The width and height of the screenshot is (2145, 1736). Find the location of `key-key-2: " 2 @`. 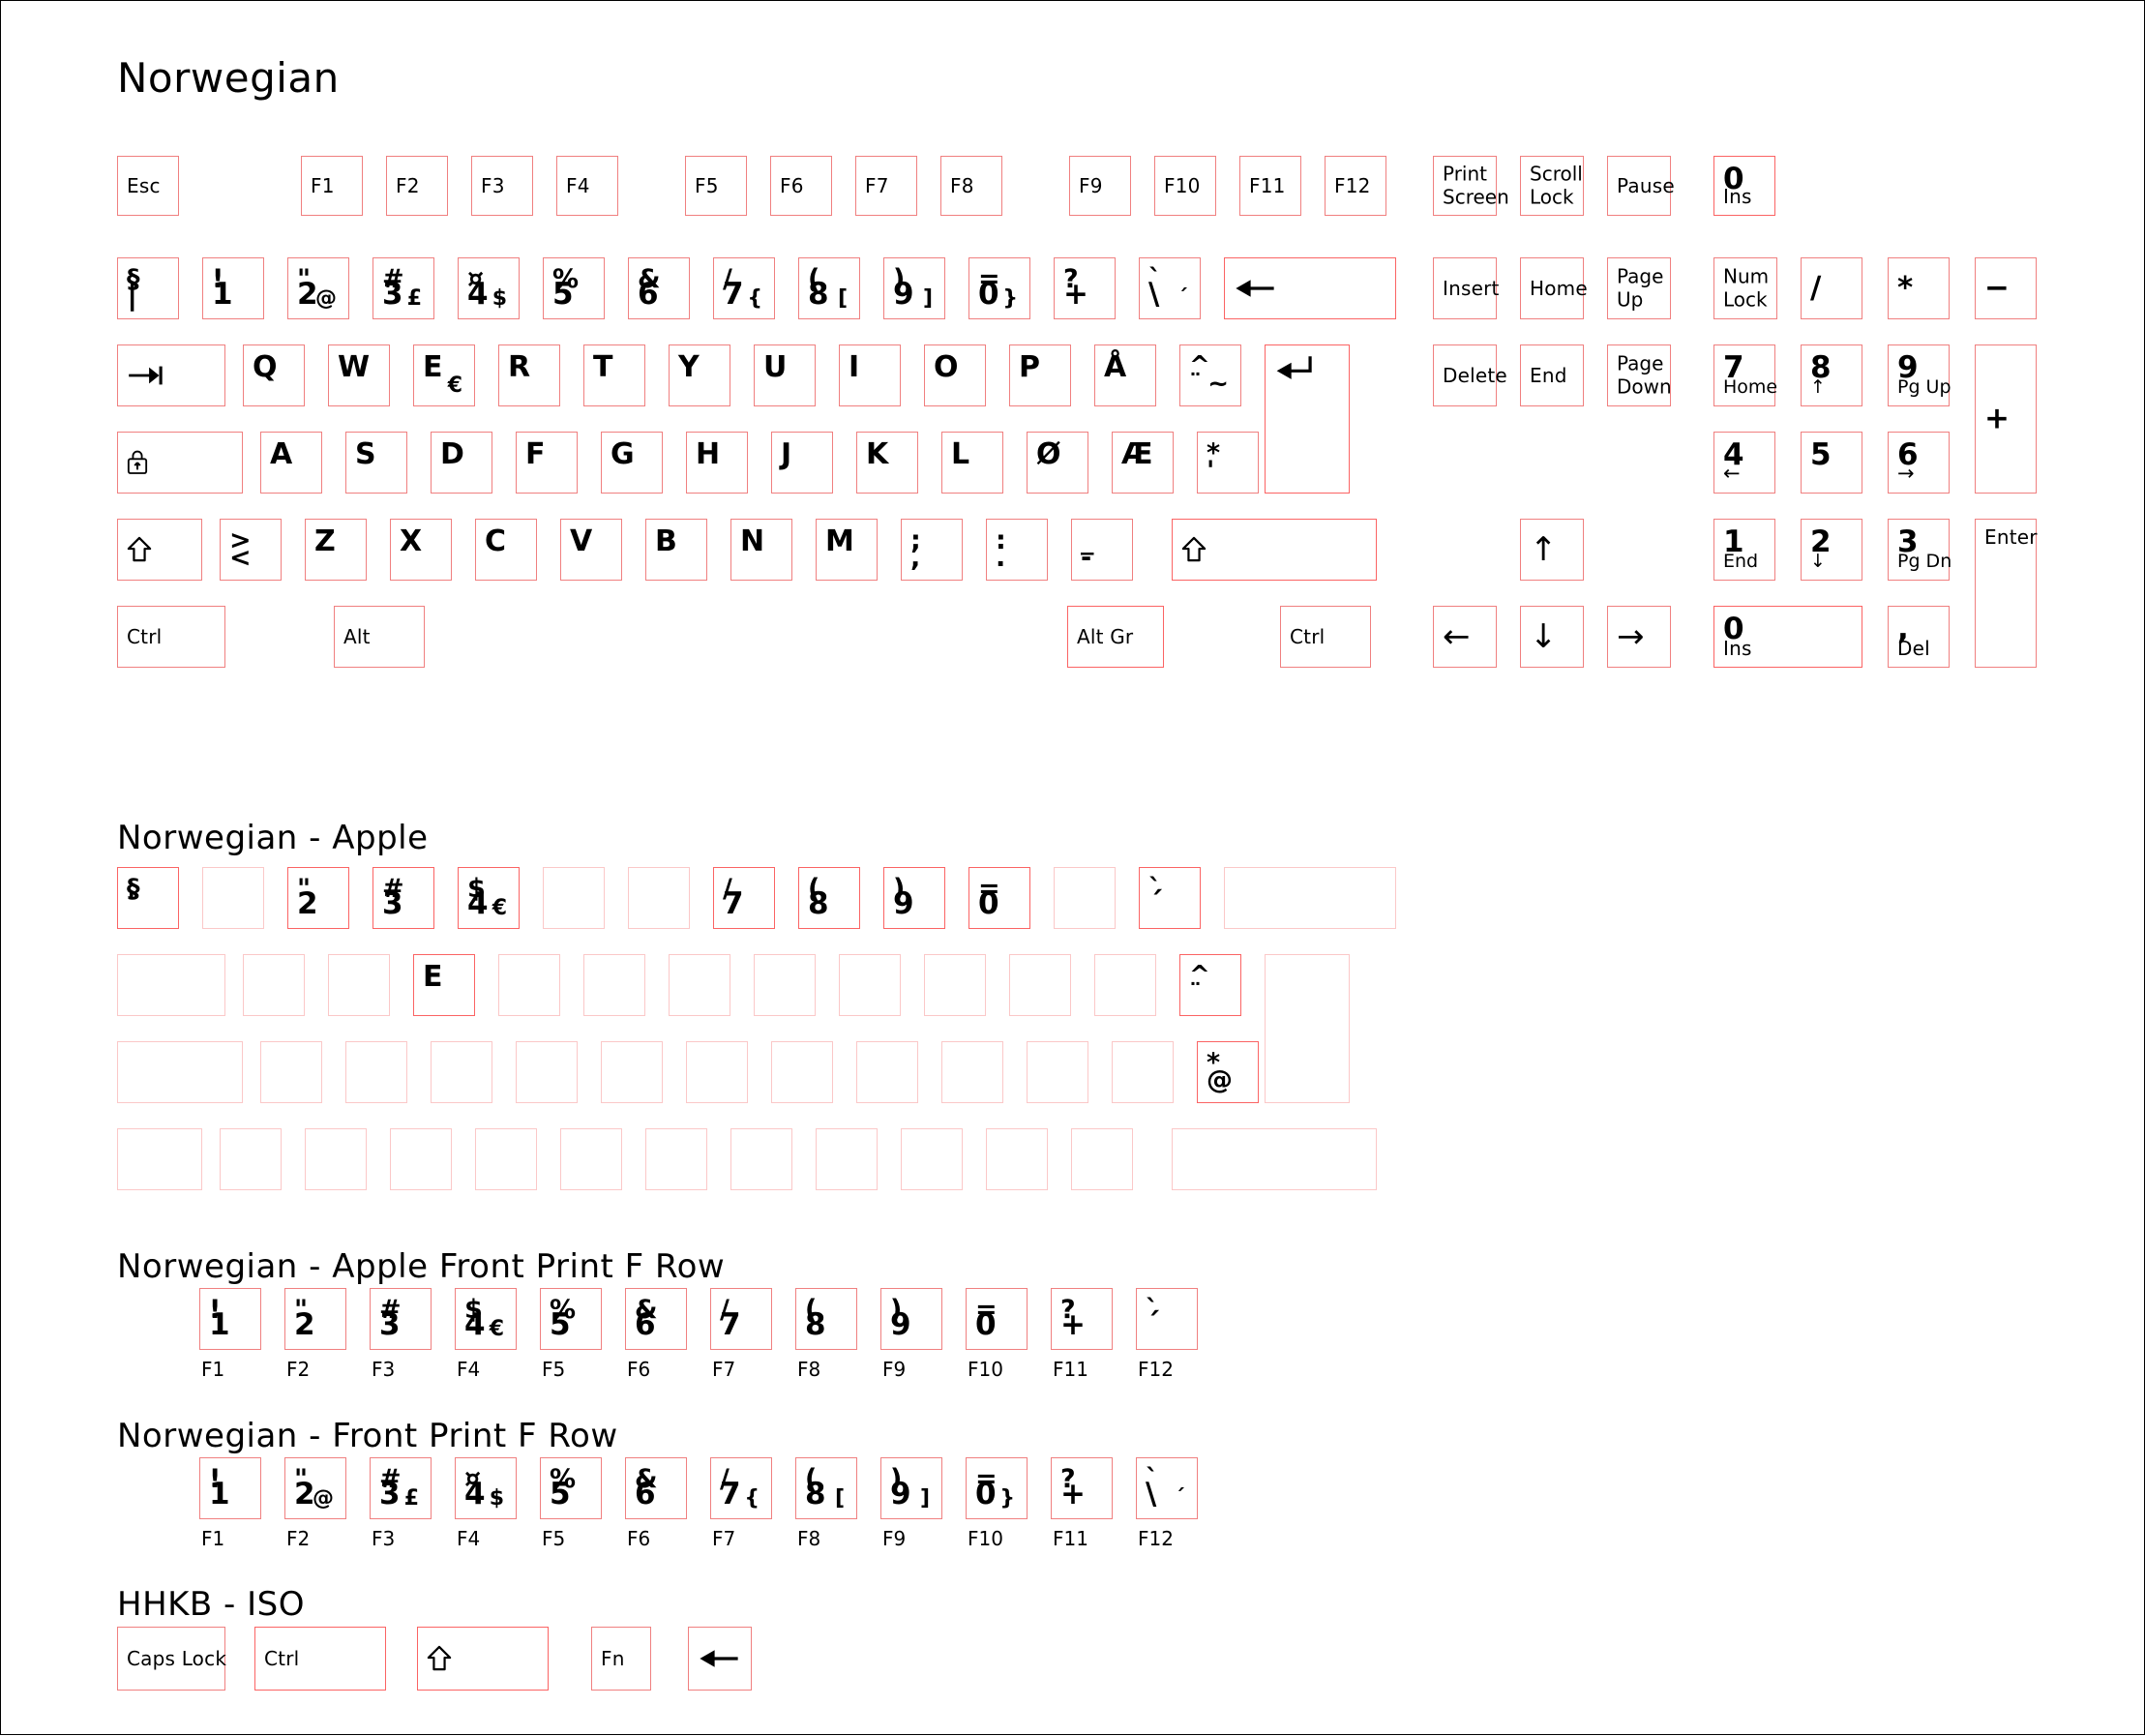

key-key-2: " 2 @ is located at coordinates (318, 288).